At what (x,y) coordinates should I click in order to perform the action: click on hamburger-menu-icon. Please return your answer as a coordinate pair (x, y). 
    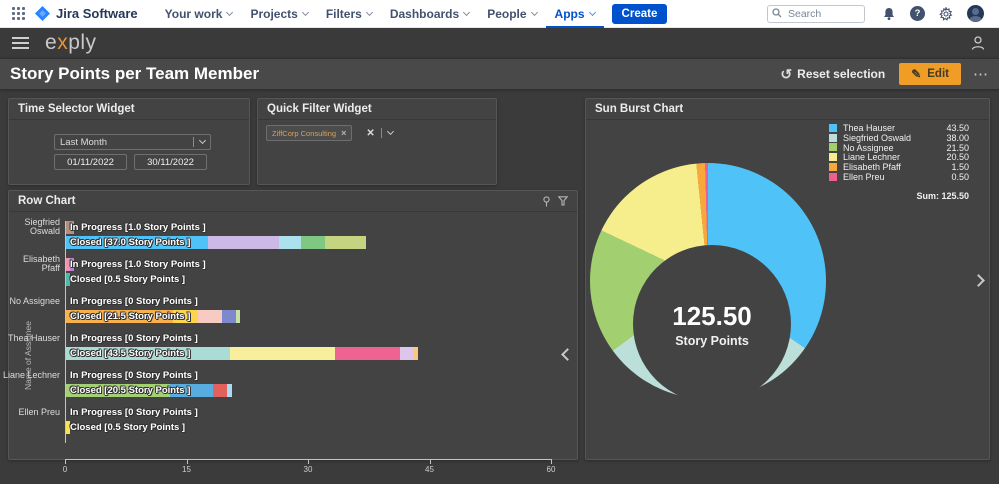
    Looking at the image, I should click on (20, 43).